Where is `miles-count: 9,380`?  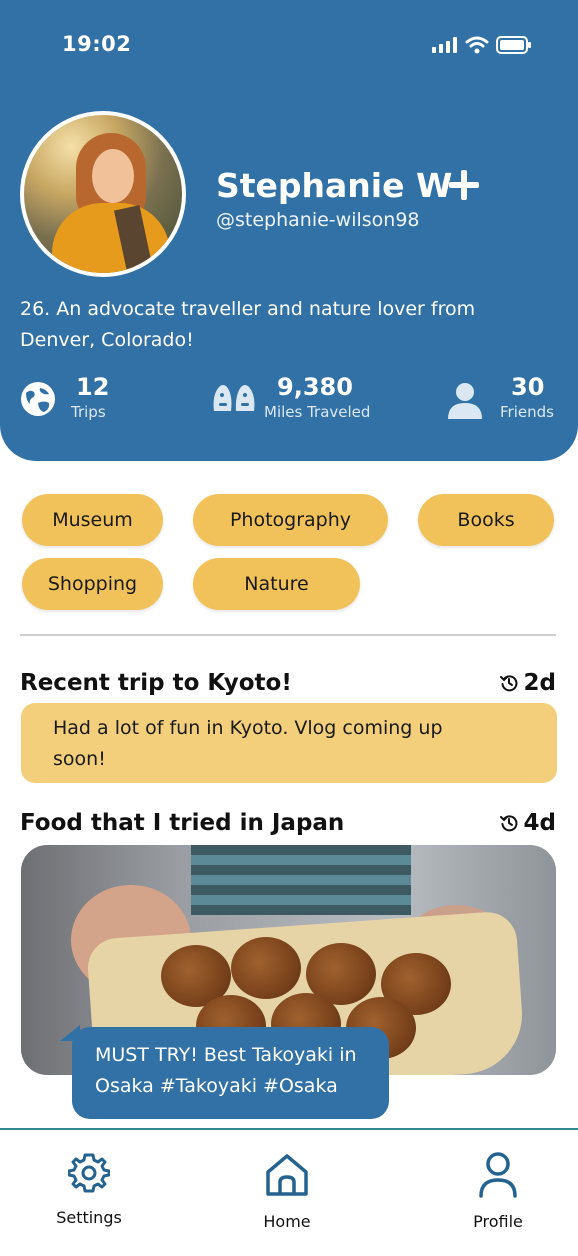 miles-count: 9,380 is located at coordinates (315, 387).